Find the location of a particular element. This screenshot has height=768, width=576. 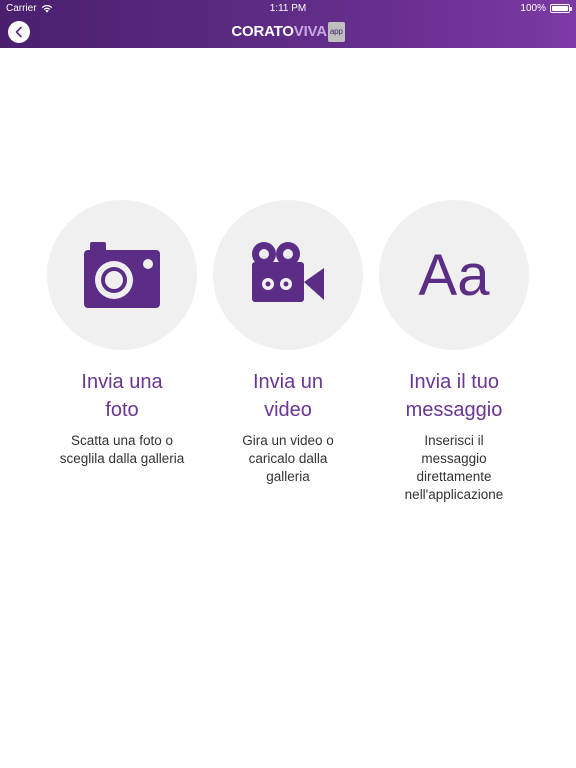

send-message-button: Aa is located at coordinates (454, 275).